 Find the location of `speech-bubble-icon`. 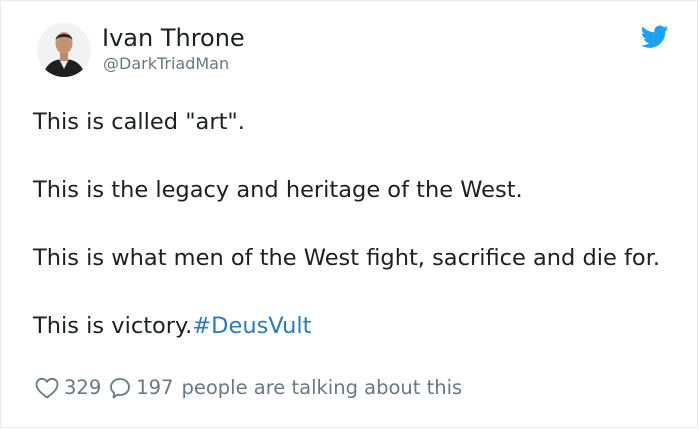

speech-bubble-icon is located at coordinates (120, 388).